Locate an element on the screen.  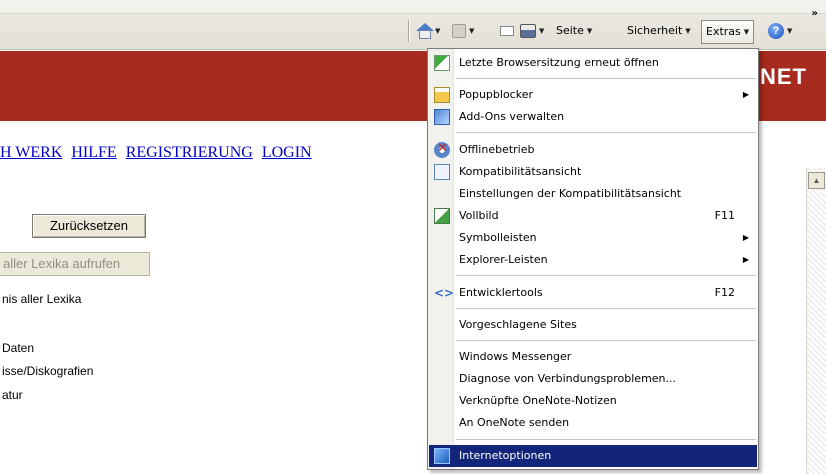
printer-icon is located at coordinates (528, 31).